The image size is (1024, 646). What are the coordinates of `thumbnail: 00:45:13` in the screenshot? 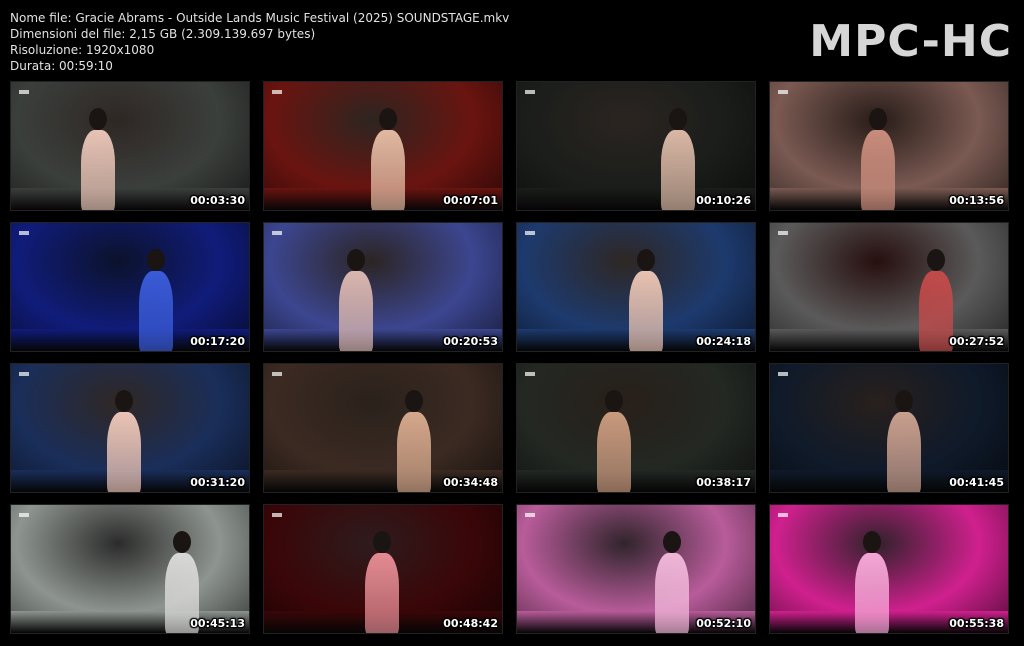 It's located at (130, 569).